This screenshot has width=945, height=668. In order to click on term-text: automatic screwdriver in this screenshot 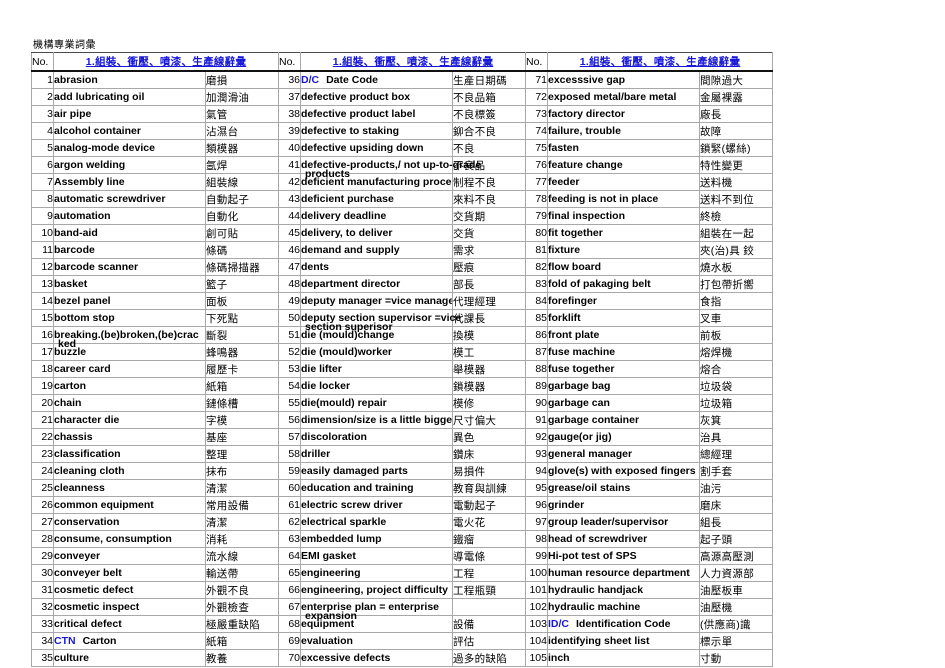, I will do `click(110, 199)`.